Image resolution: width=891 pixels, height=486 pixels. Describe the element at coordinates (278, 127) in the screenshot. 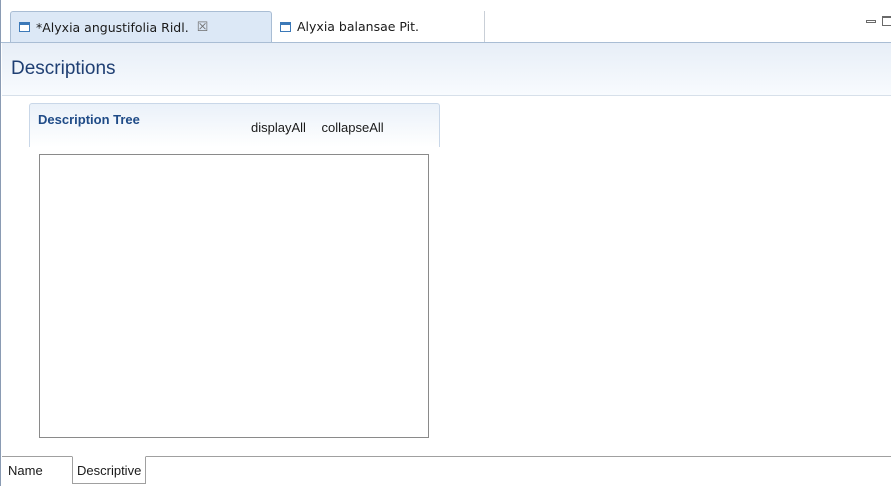

I see `display-all-button: displayAll` at that location.